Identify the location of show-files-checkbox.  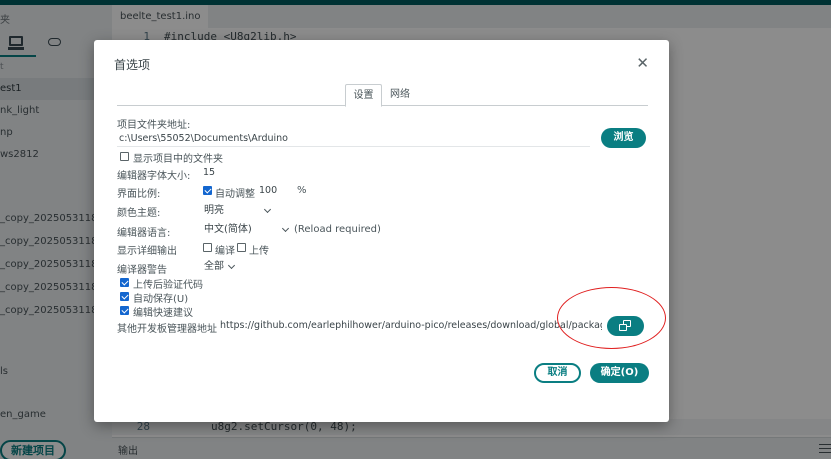
(124, 156).